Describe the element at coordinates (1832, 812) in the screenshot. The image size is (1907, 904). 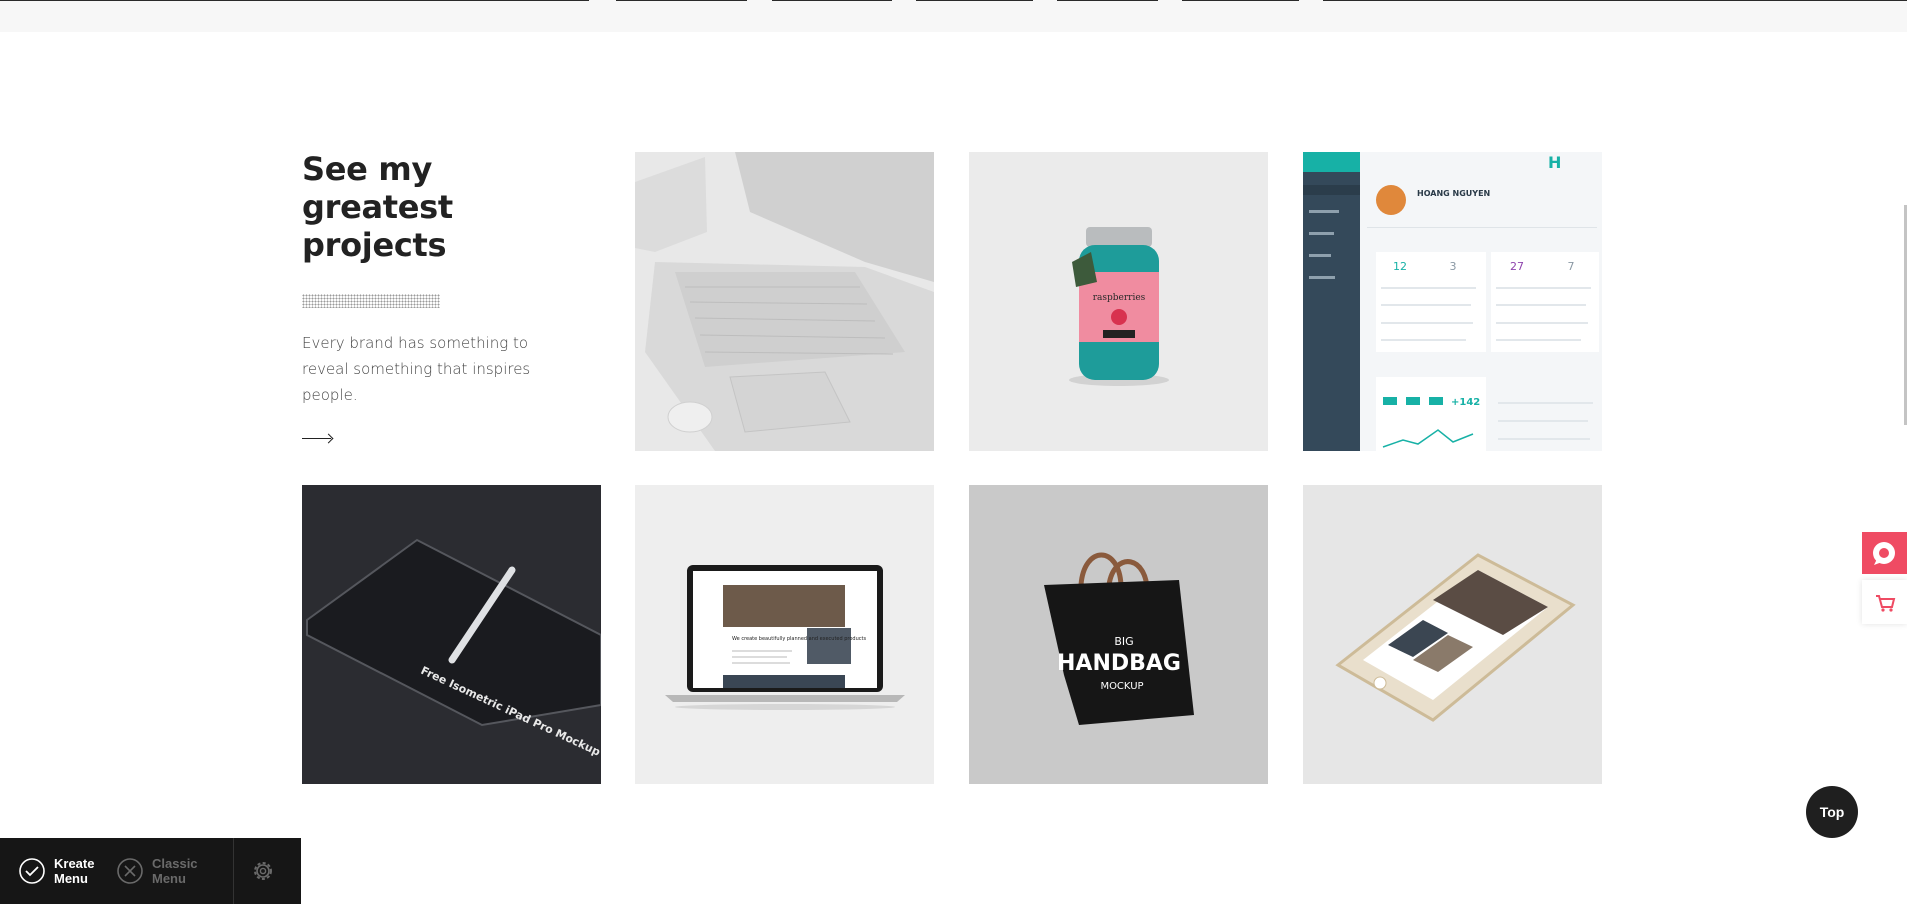
I see `back-to-top-button: Top` at that location.